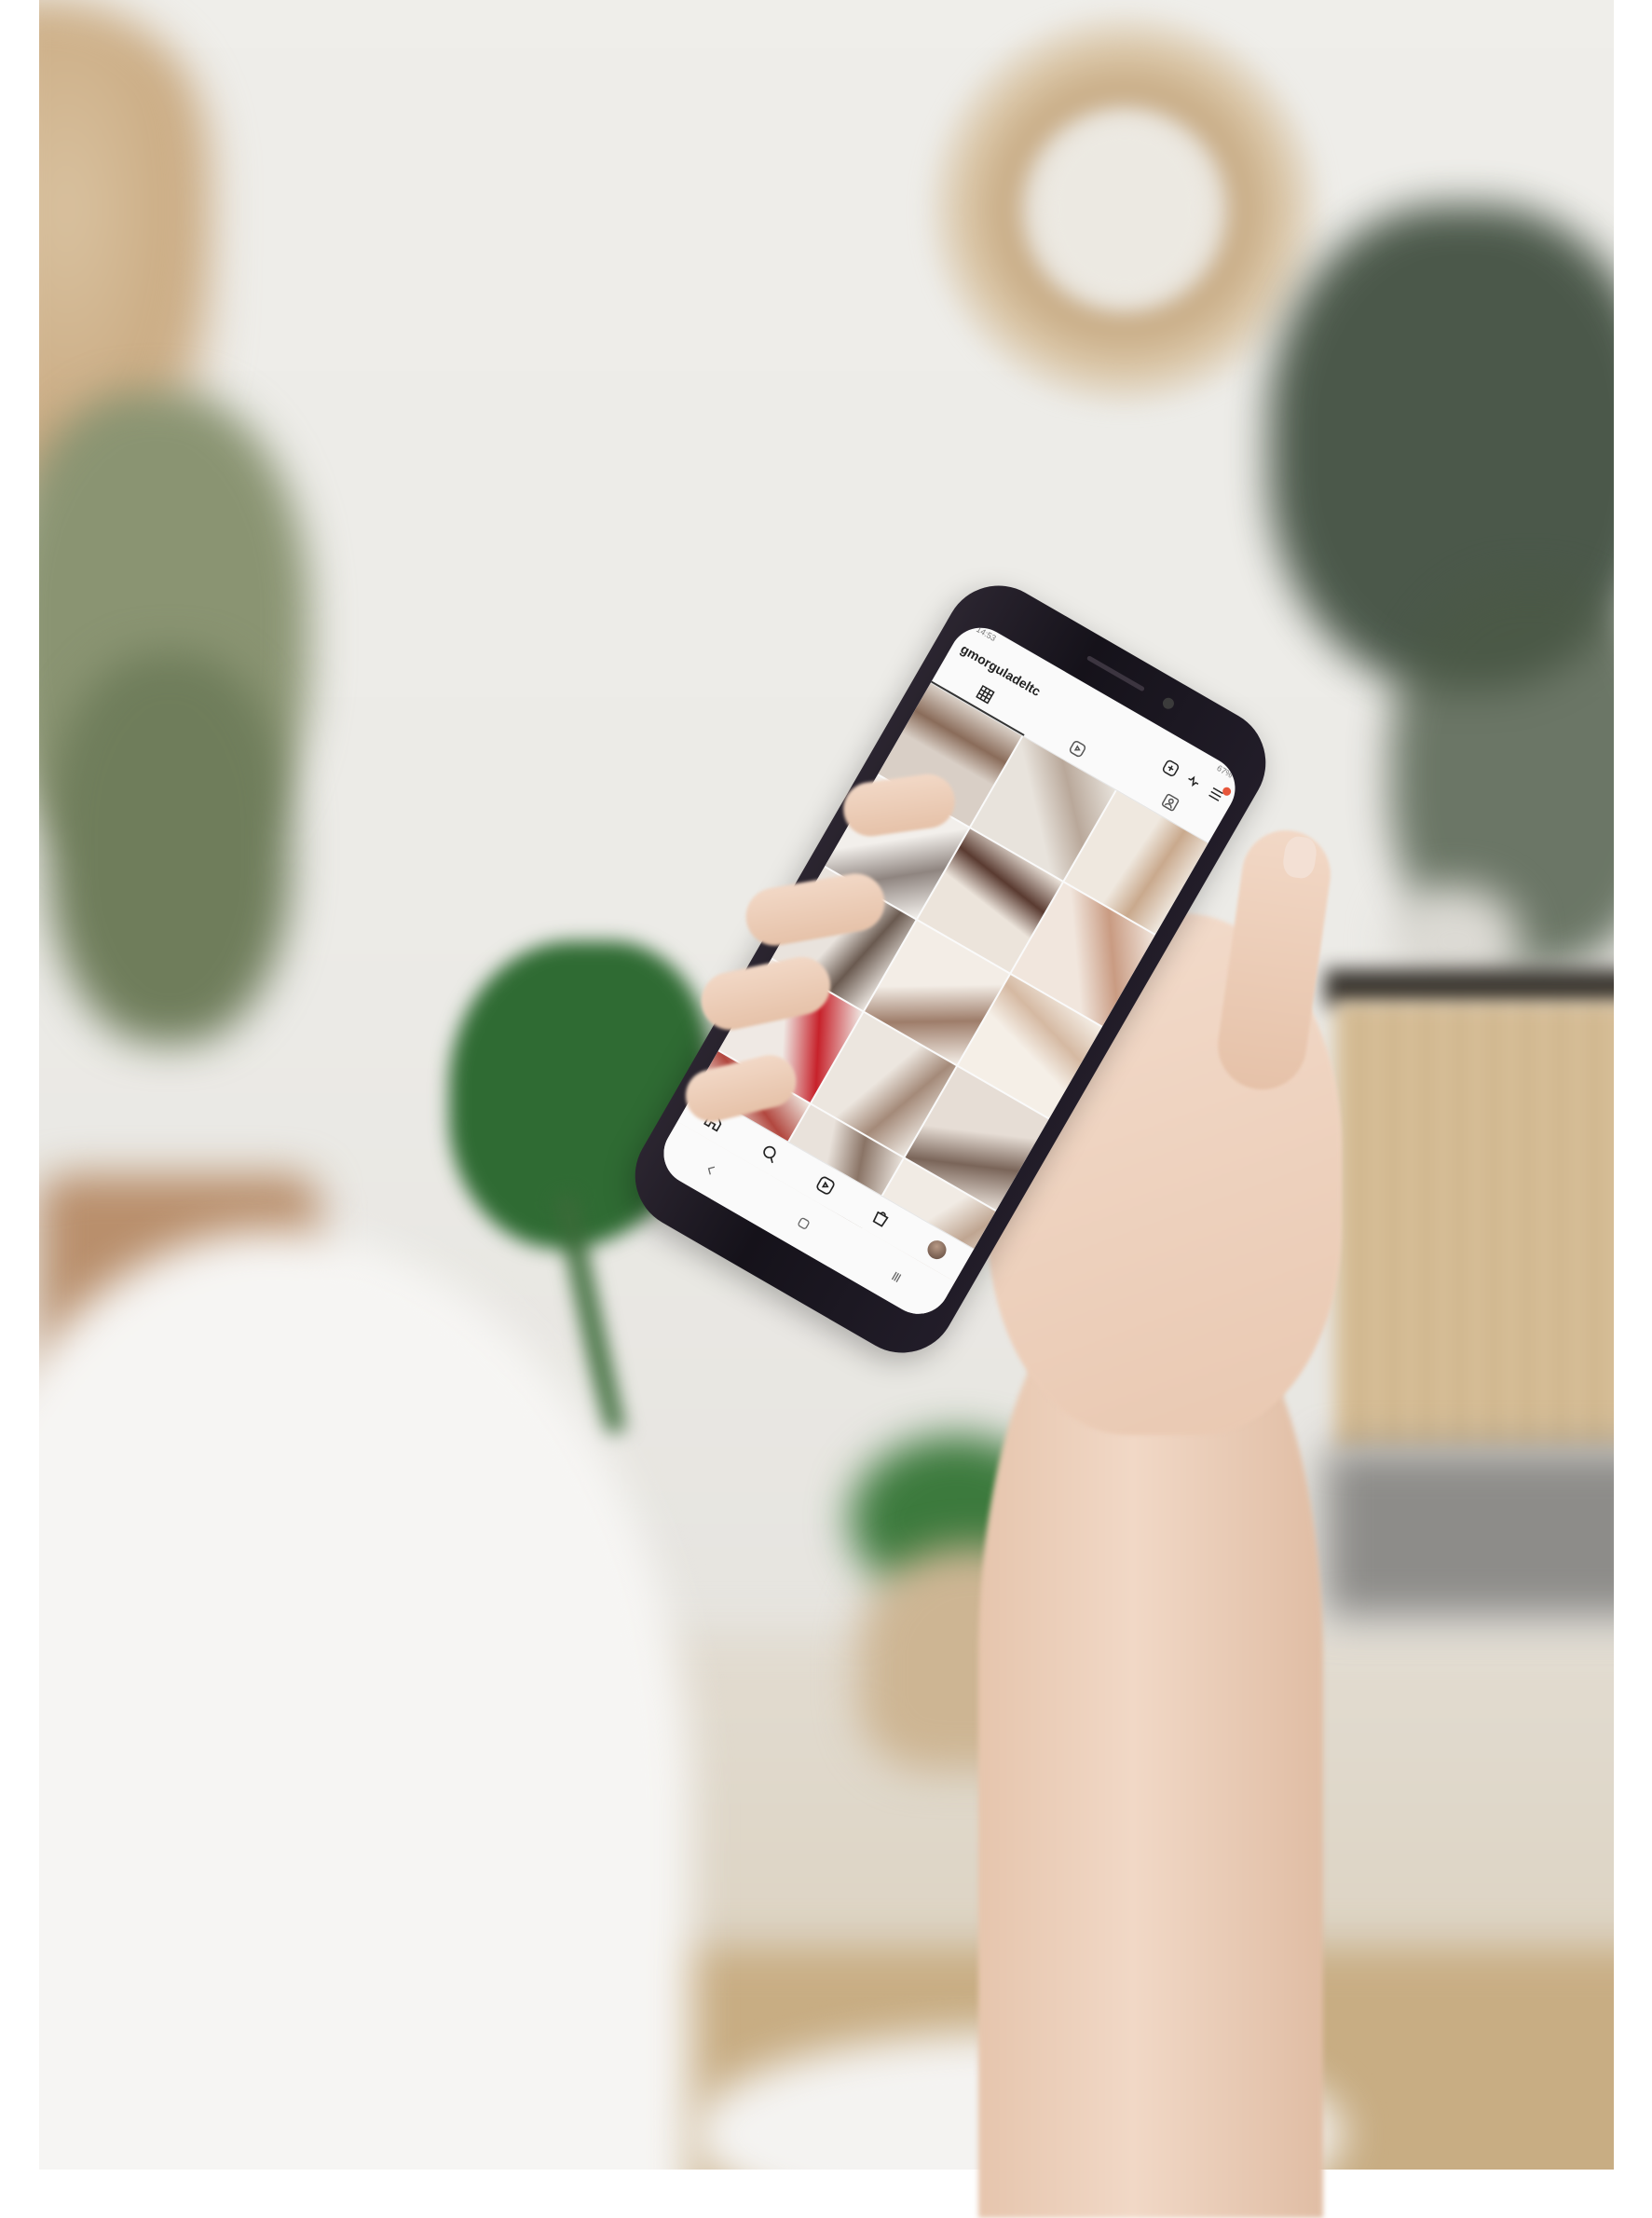 The height and width of the screenshot is (2218, 1652). I want to click on reels-icon, so click(826, 1185).